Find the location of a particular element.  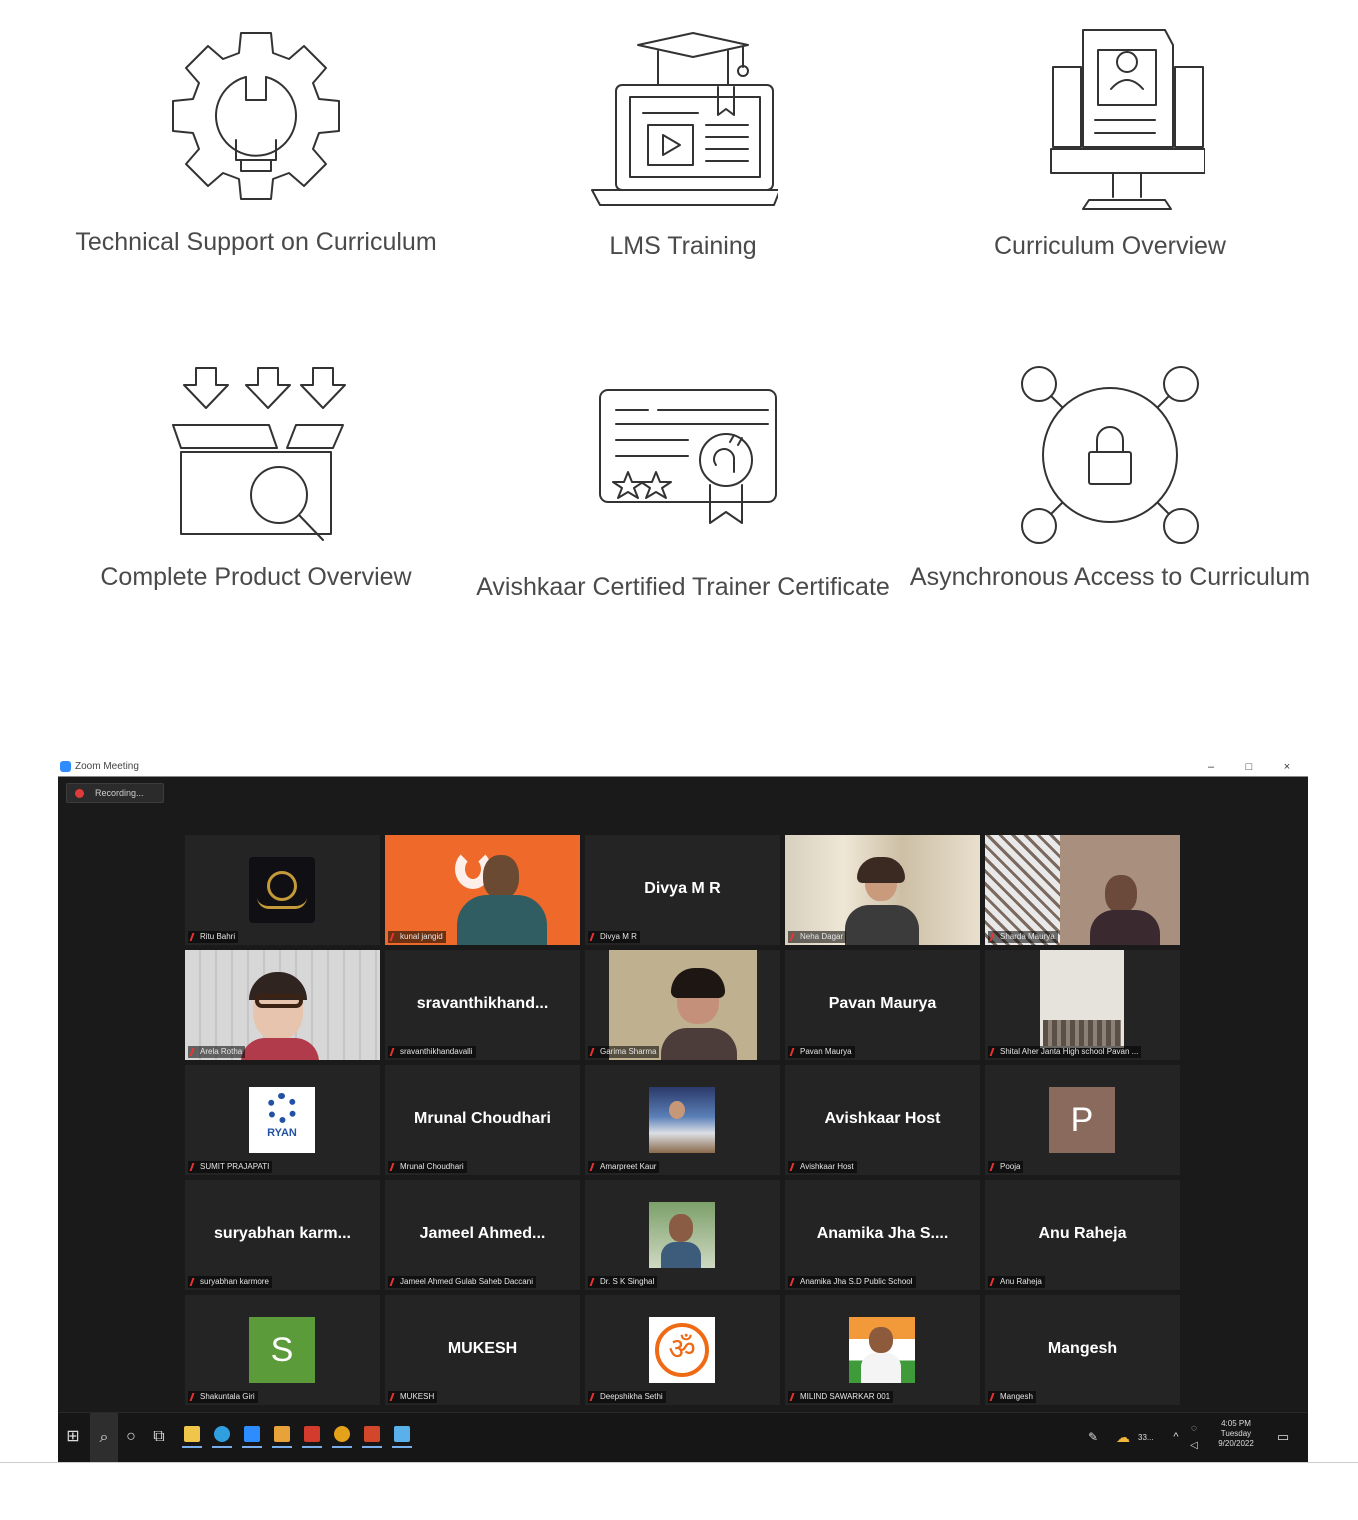

participant-name-tag: Ritu Bahri is located at coordinates (213, 937).